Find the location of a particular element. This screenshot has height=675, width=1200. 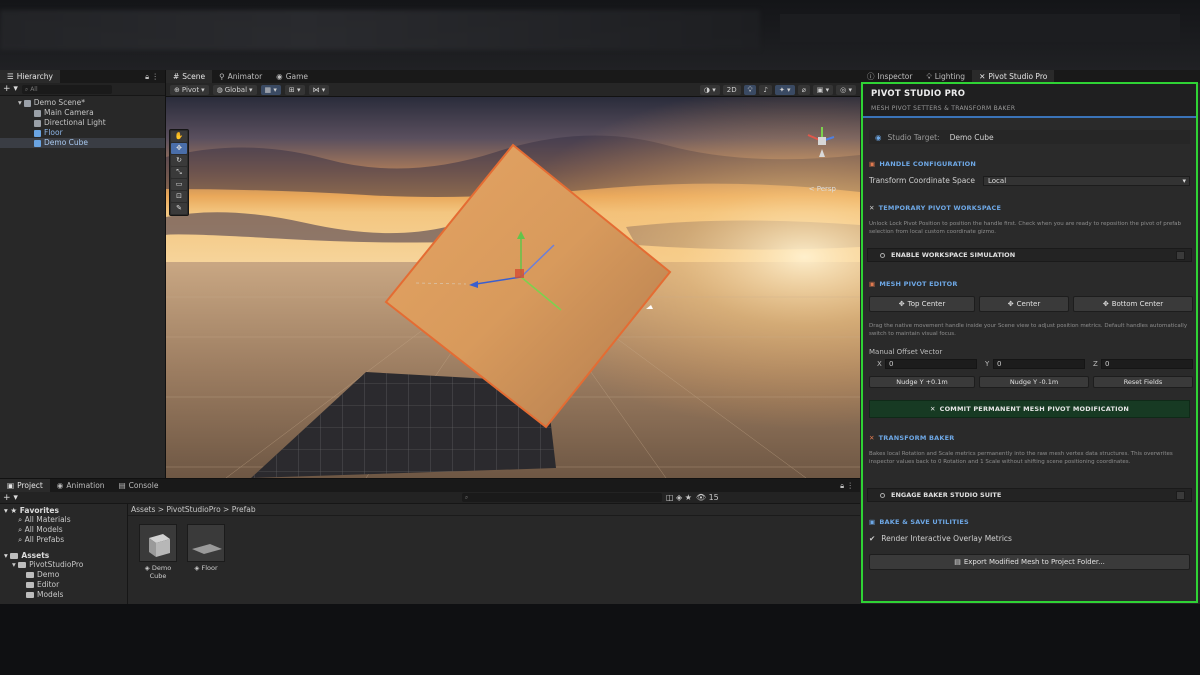

camera-icon is located at coordinates (37, 113).